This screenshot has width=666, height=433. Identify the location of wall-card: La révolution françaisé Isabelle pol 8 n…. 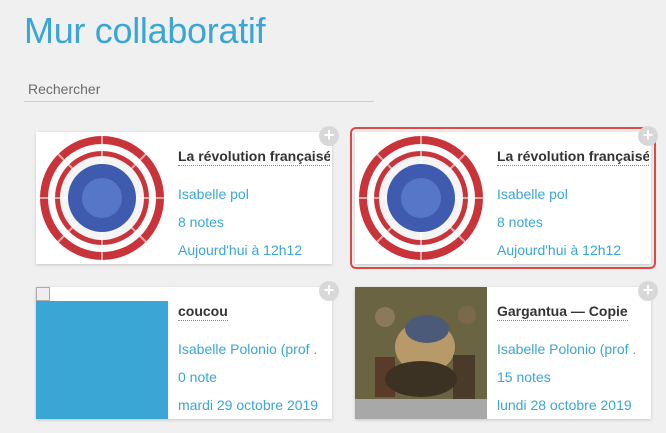
(187, 195).